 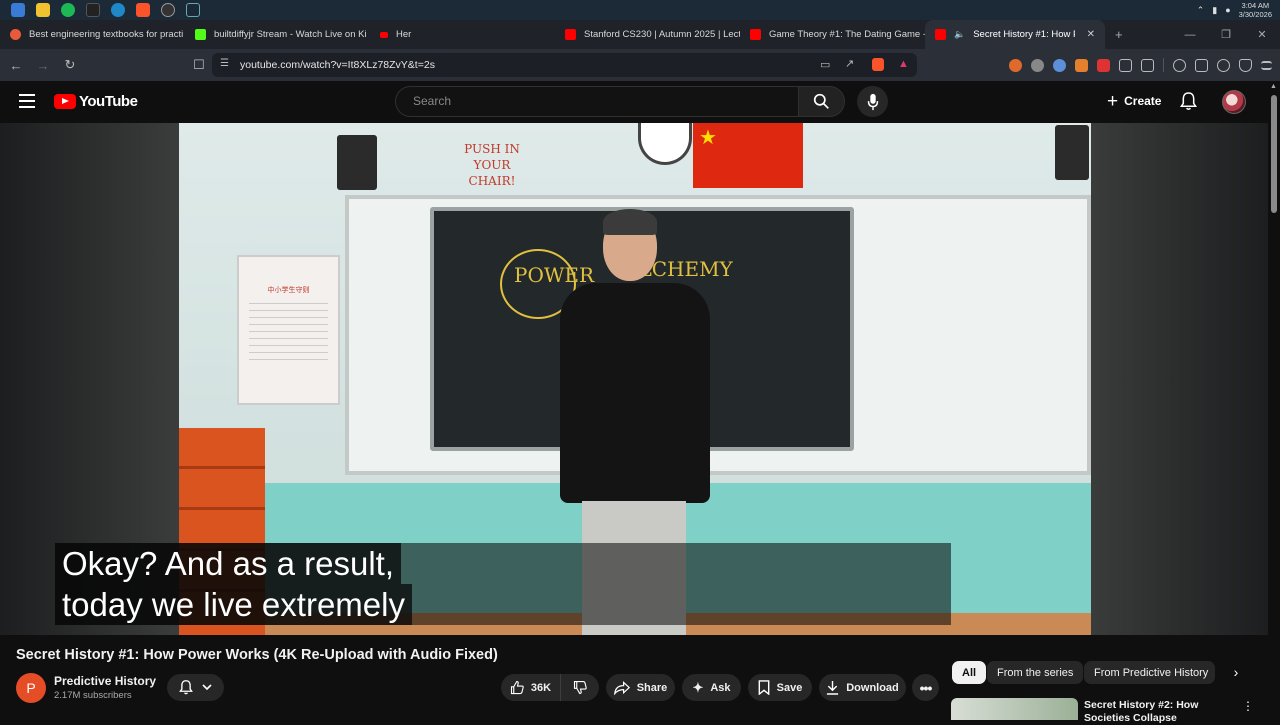 I want to click on browser-tab-active: 🔈 Secret History #1: How Power ✕, so click(x=1015, y=34).